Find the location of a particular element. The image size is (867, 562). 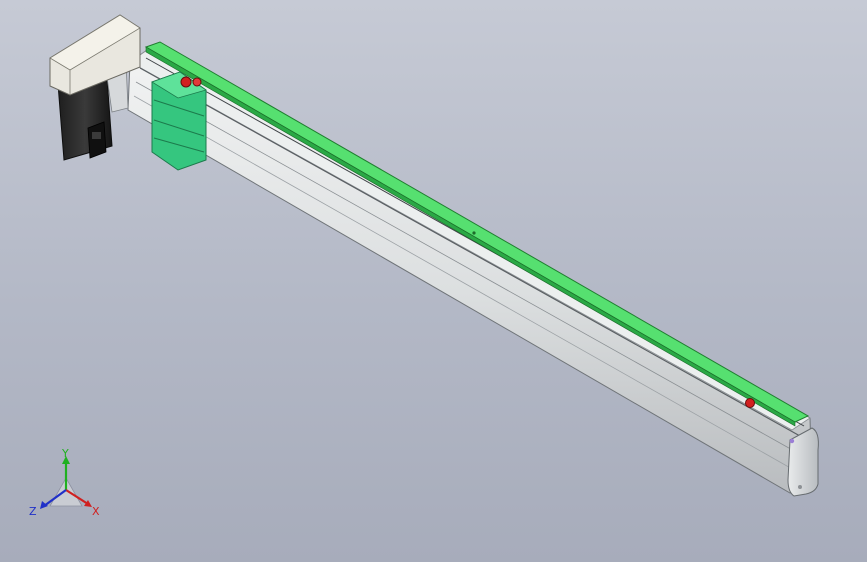

end-cap is located at coordinates (803, 462).